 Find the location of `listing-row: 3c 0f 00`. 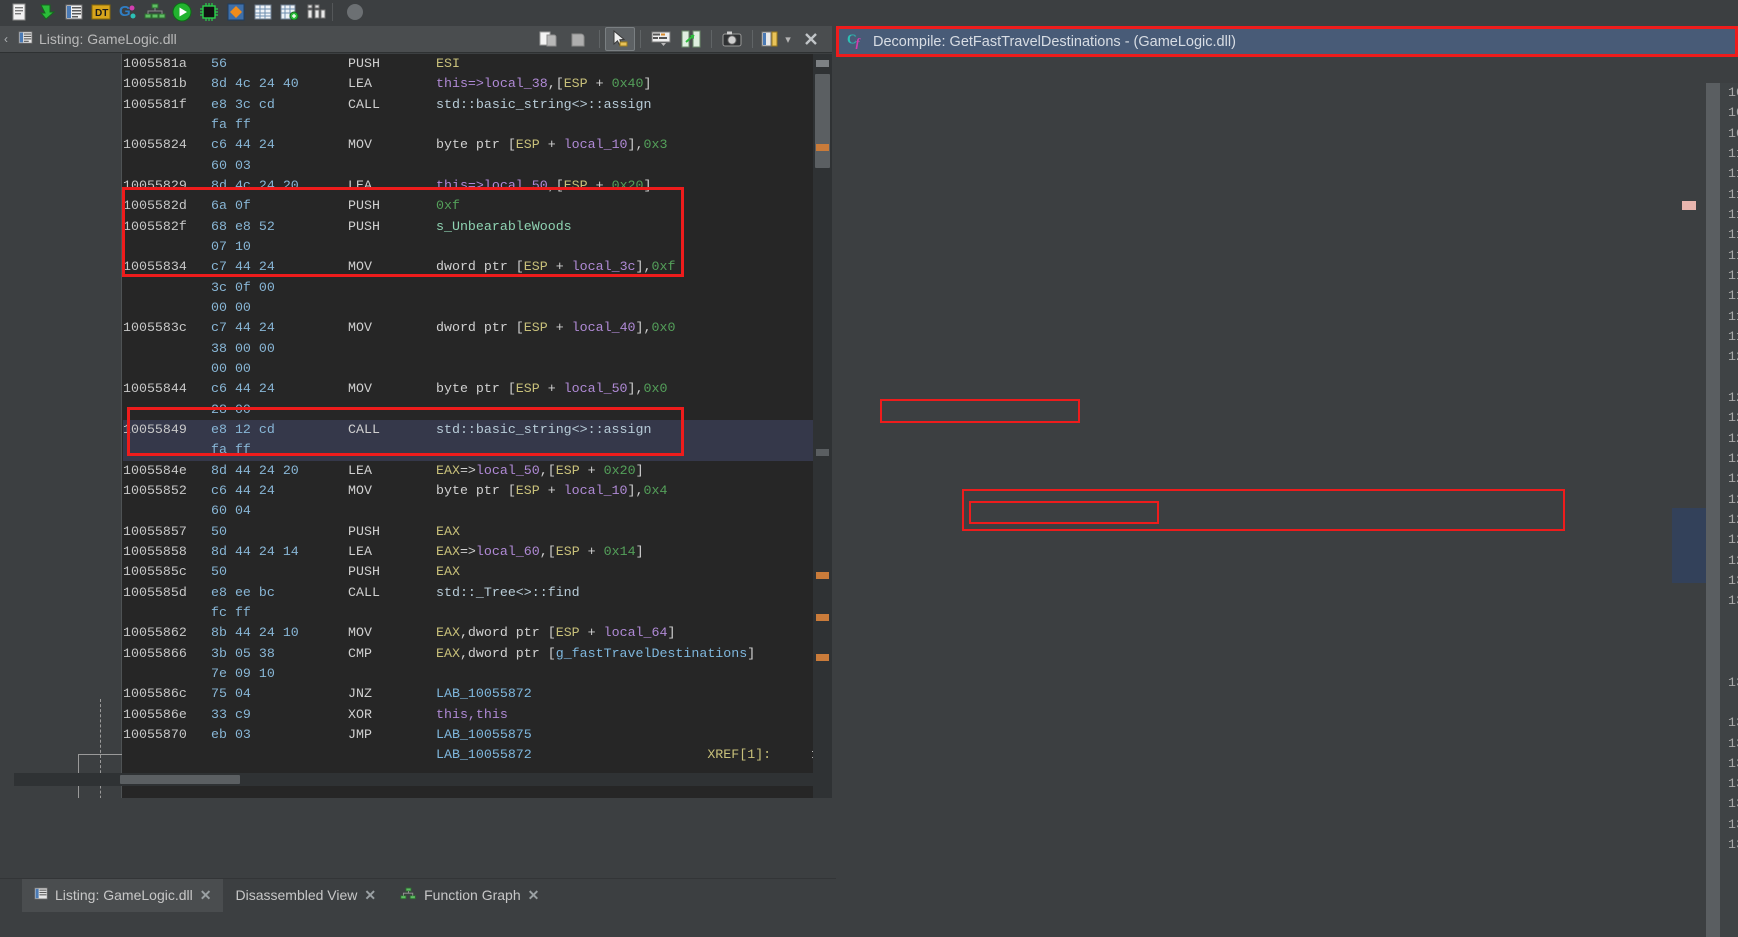

listing-row: 3c 0f 00 is located at coordinates (468, 288).